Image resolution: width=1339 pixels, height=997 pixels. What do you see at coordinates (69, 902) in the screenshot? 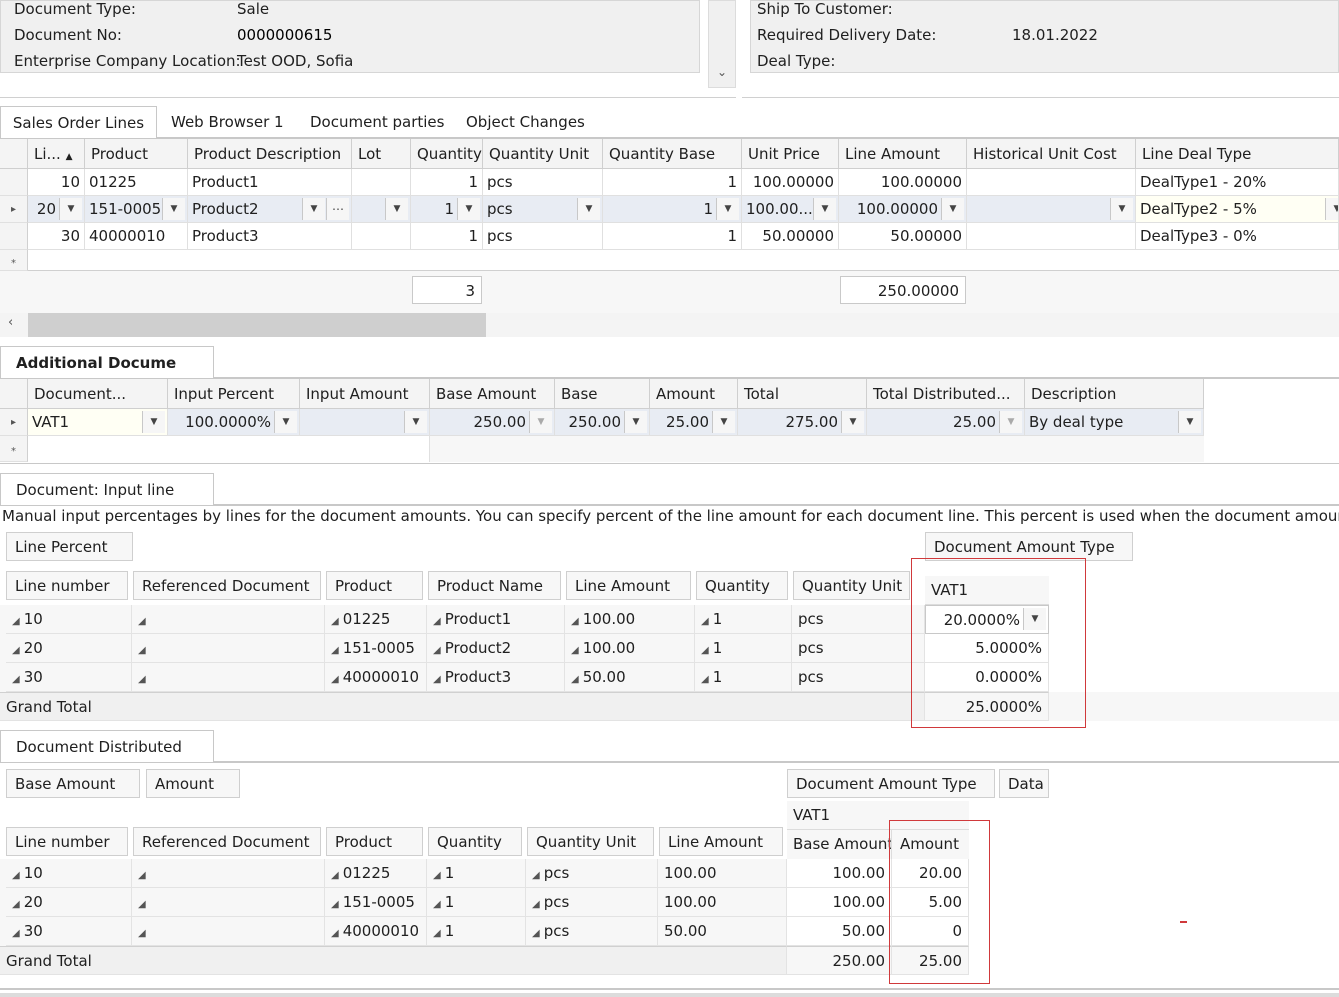
I see `pivot-row-line-number: ◢ 20` at bounding box center [69, 902].